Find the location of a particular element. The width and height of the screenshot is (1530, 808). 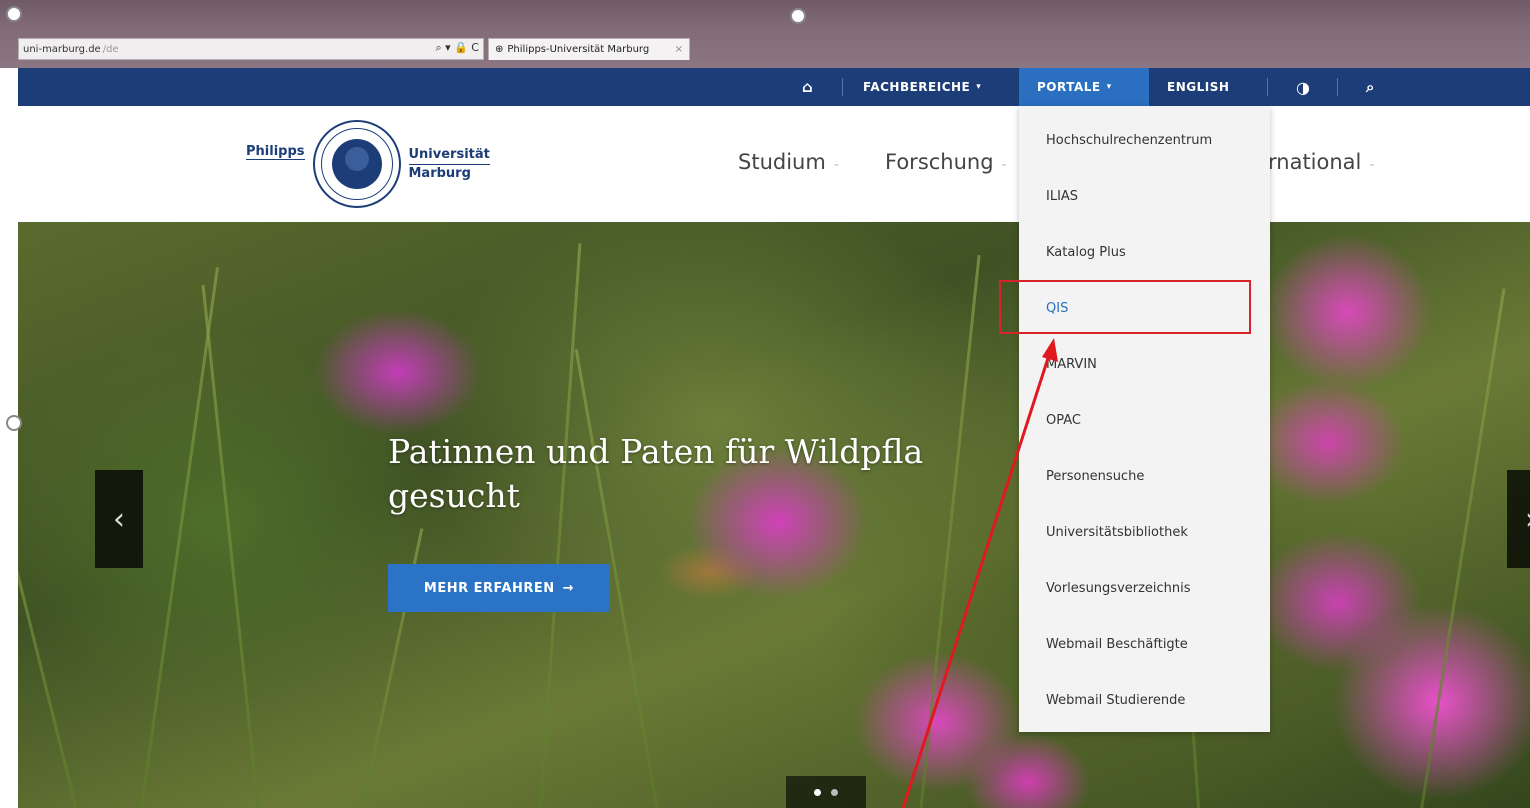

mainnav-forschung: Forschung - is located at coordinates (946, 162).